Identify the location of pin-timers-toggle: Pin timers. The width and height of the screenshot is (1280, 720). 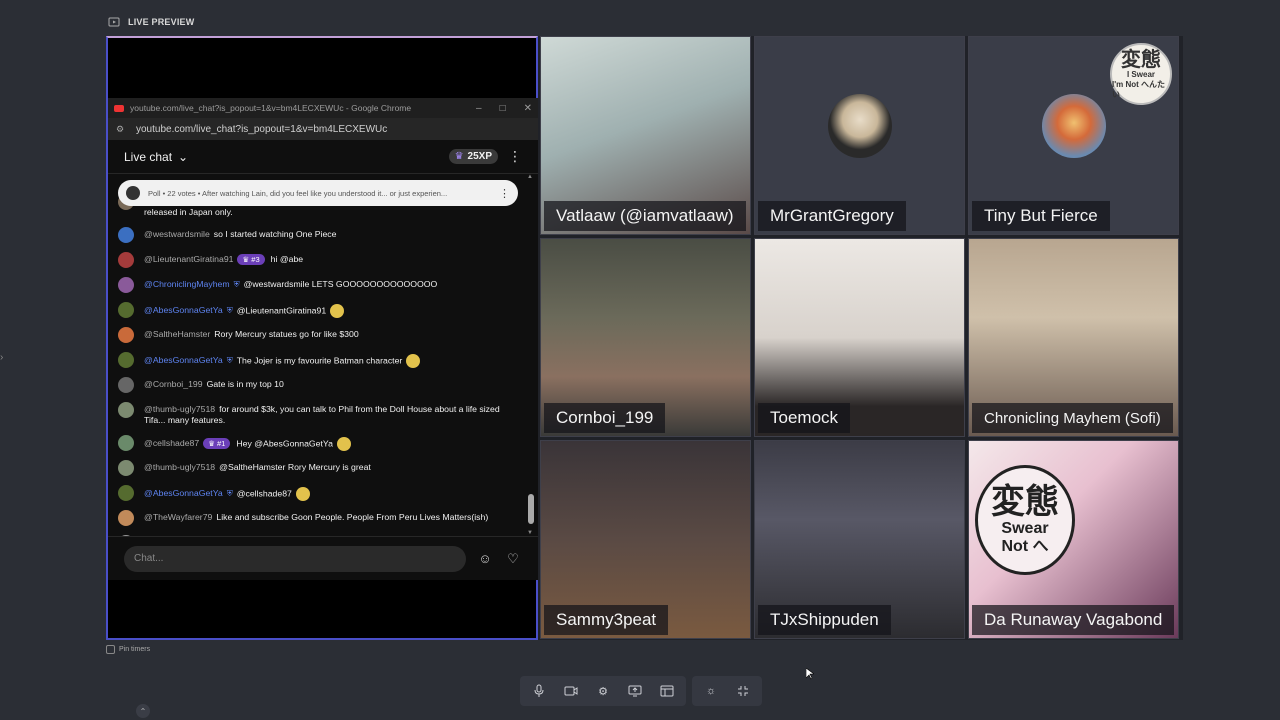
(128, 649).